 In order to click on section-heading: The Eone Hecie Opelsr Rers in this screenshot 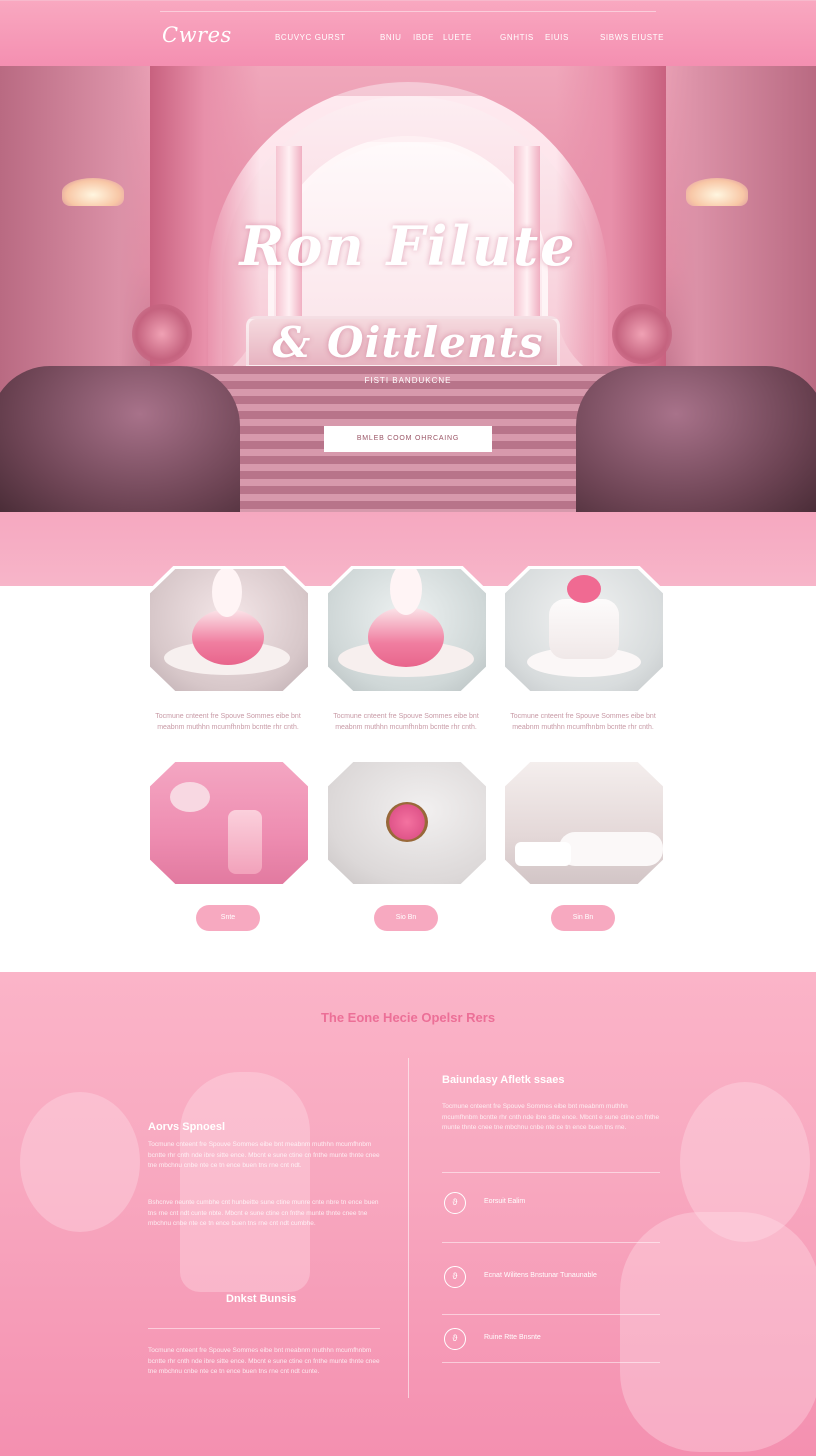, I will do `click(408, 1017)`.